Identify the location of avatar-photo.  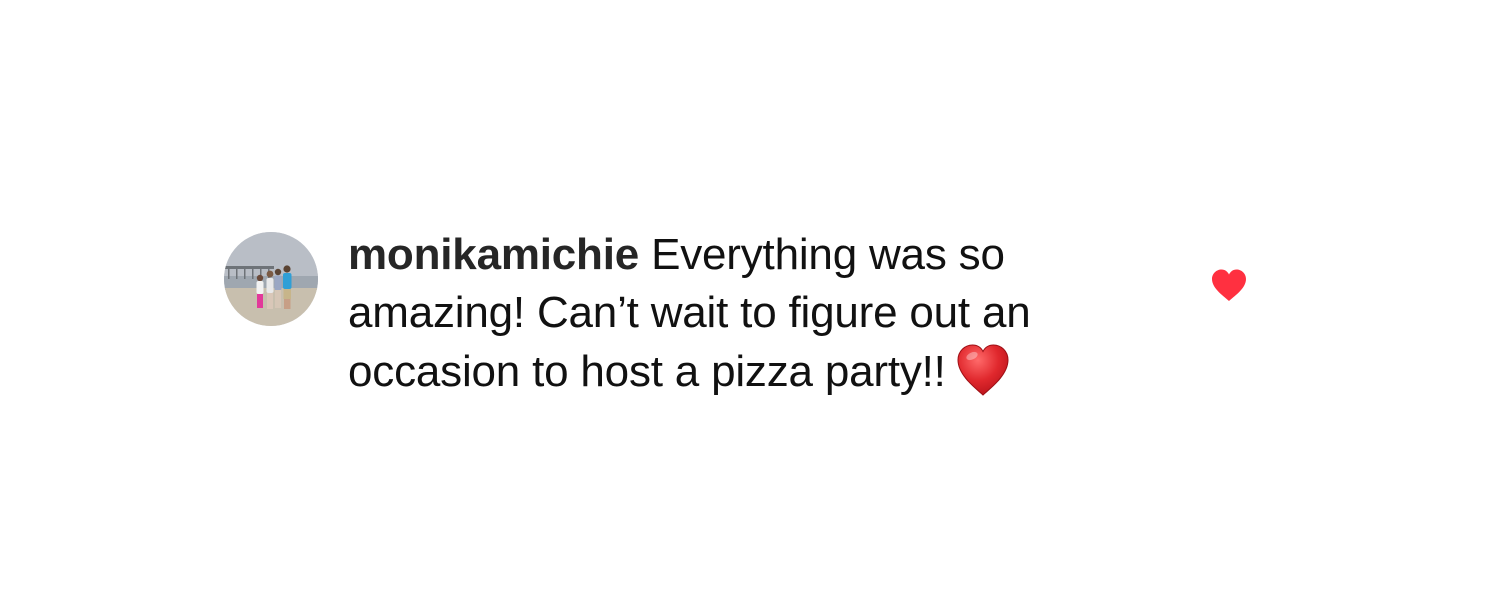
(271, 279).